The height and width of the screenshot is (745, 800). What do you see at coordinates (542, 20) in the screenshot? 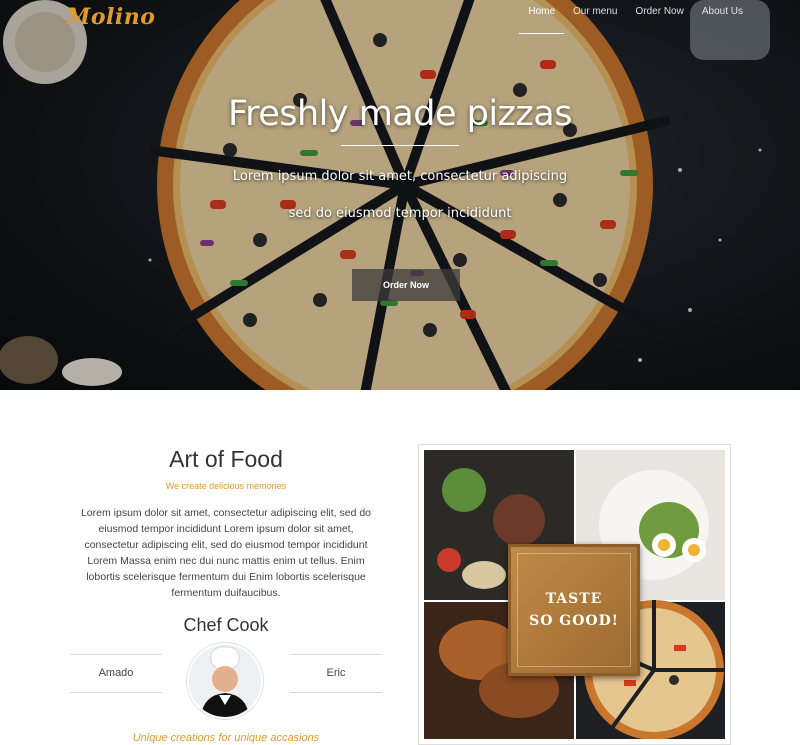
I see `nav-item-home: Home` at bounding box center [542, 20].